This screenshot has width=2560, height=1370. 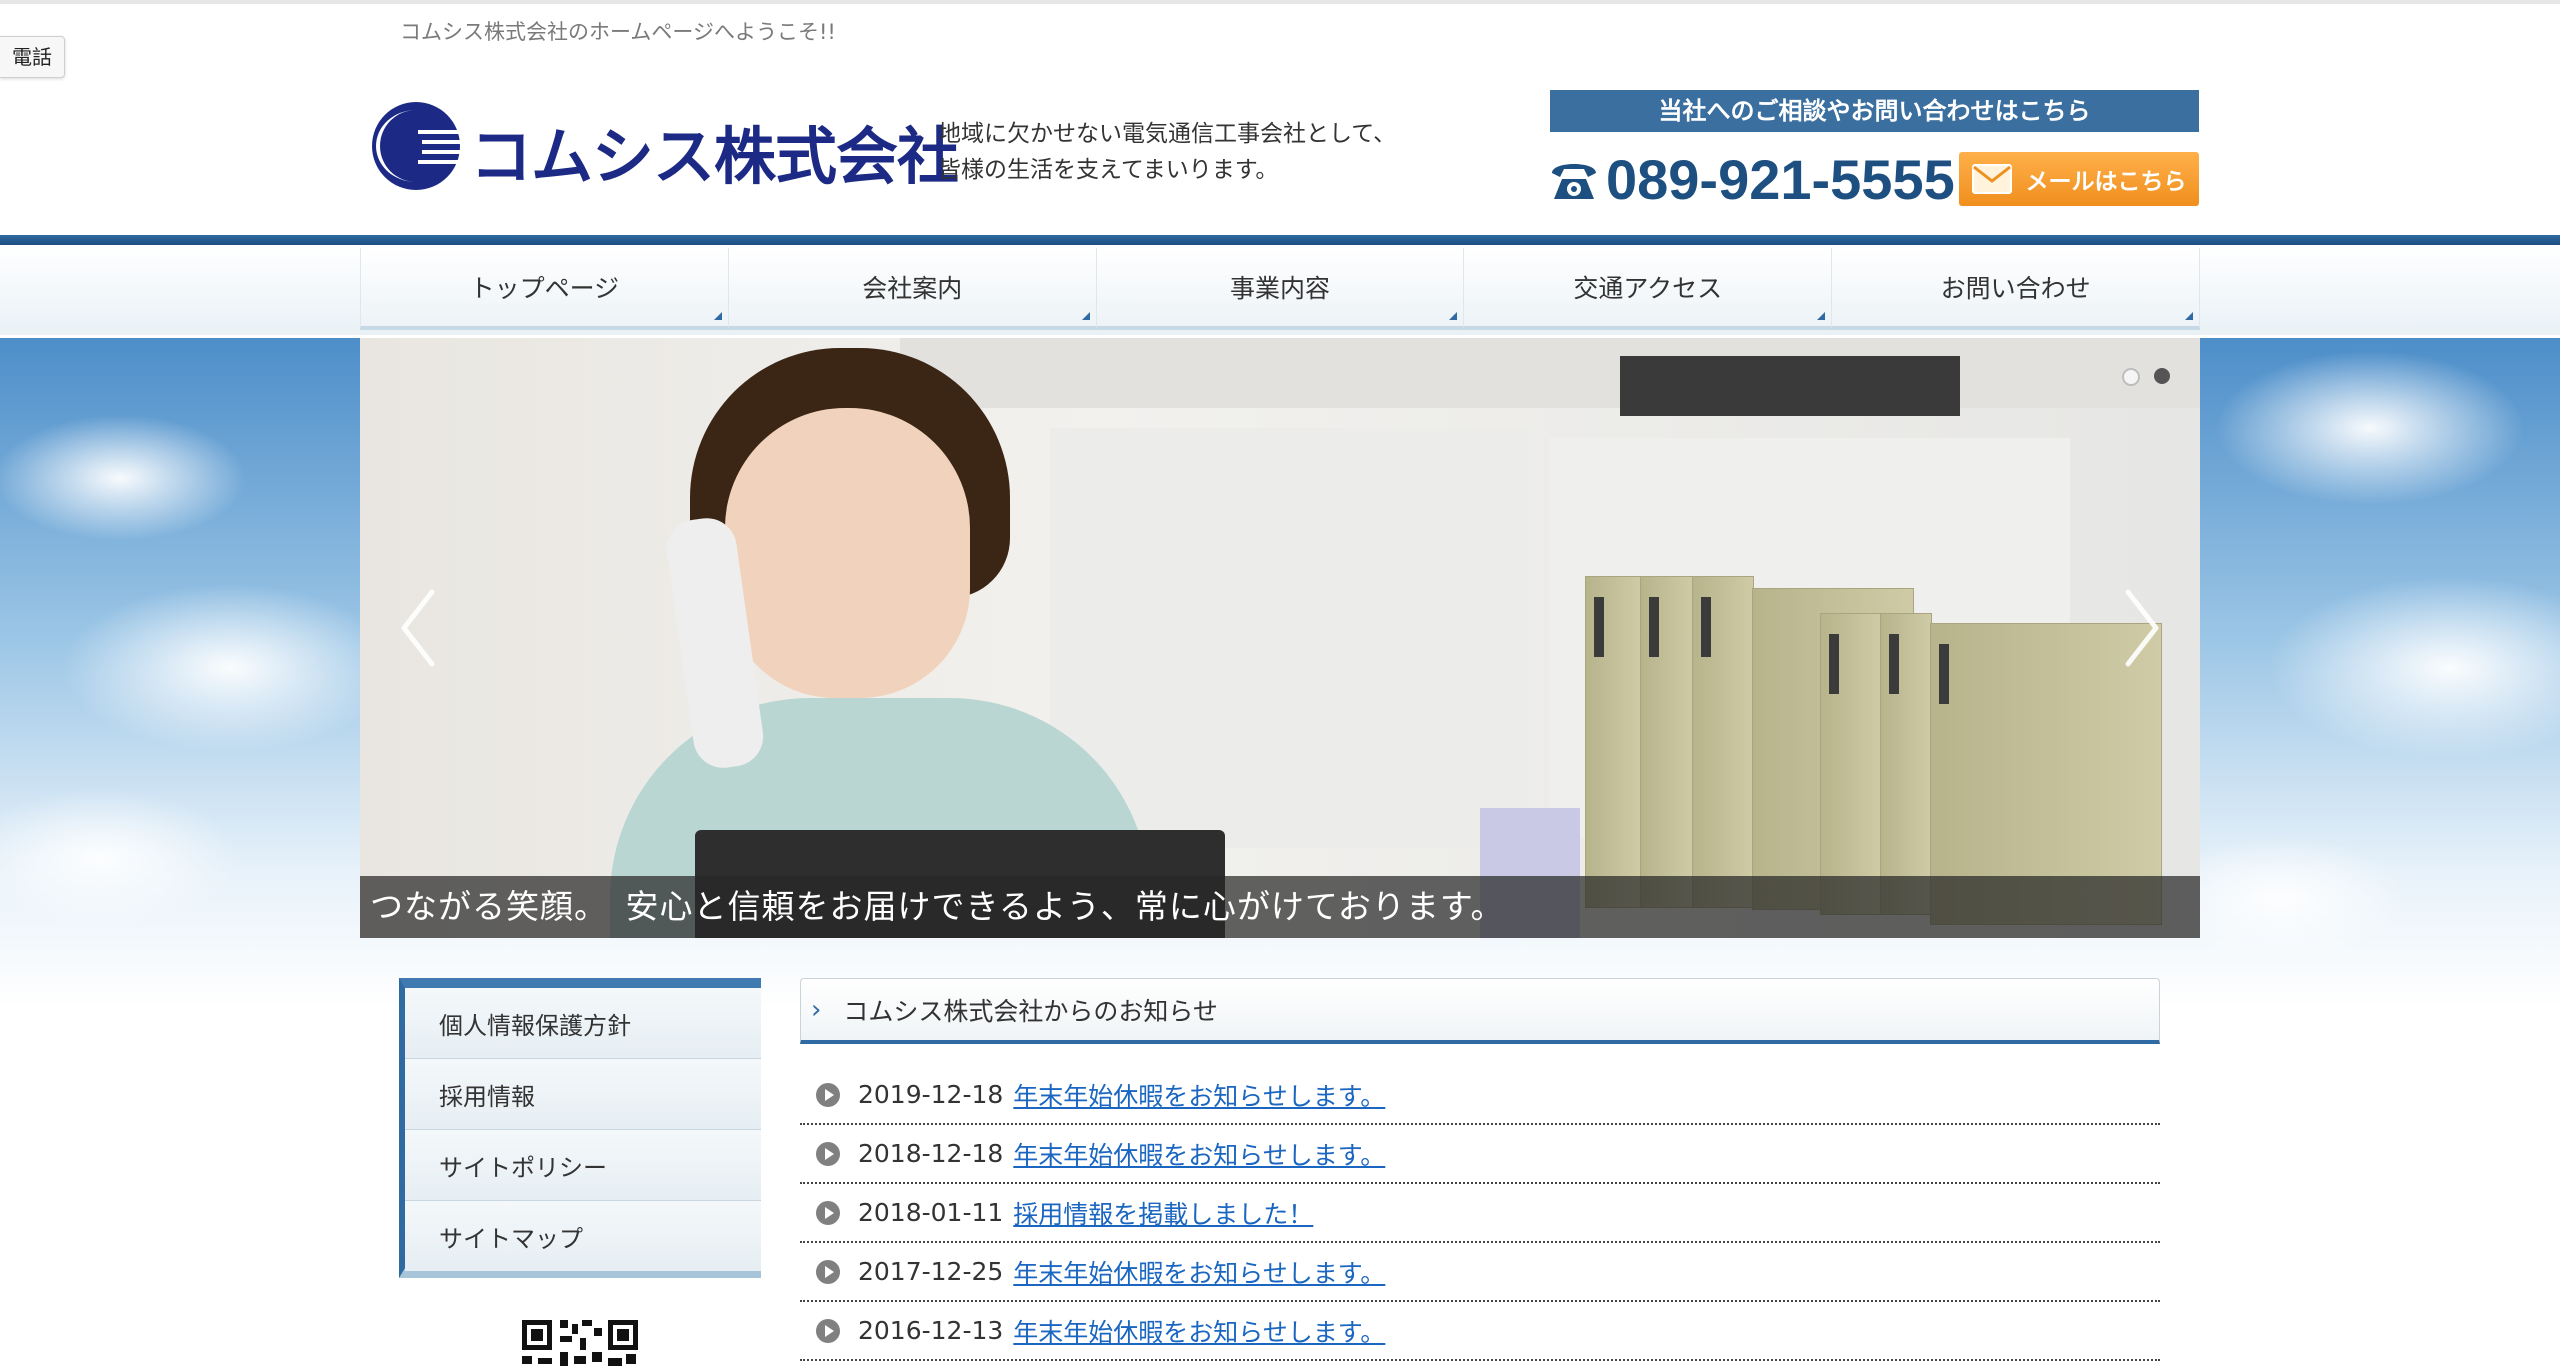 What do you see at coordinates (511, 1238) in the screenshot?
I see `sidebar-item-label: サイトマップ` at bounding box center [511, 1238].